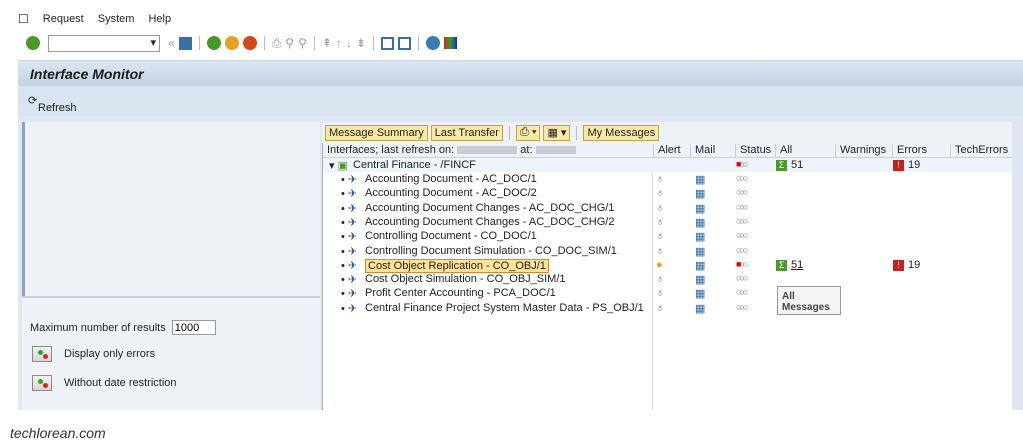  Describe the element at coordinates (449, 151) in the screenshot. I see `col-interfaces: Interfaces; last refresh on: at:` at that location.